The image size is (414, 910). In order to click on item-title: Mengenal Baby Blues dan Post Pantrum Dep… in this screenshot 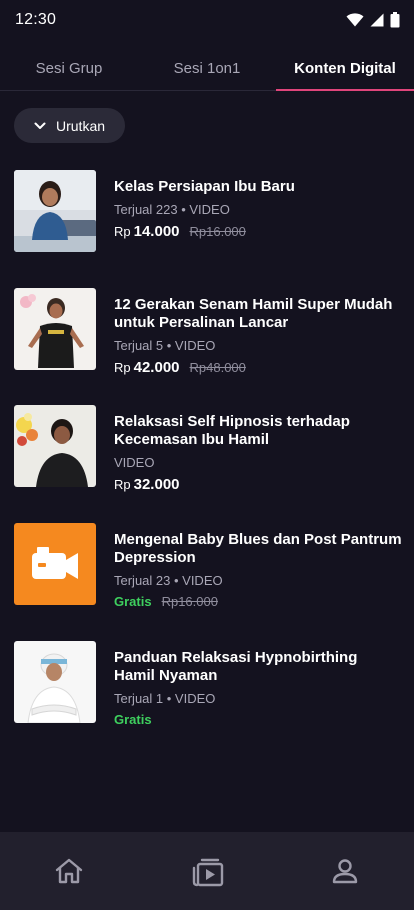, I will do `click(258, 548)`.